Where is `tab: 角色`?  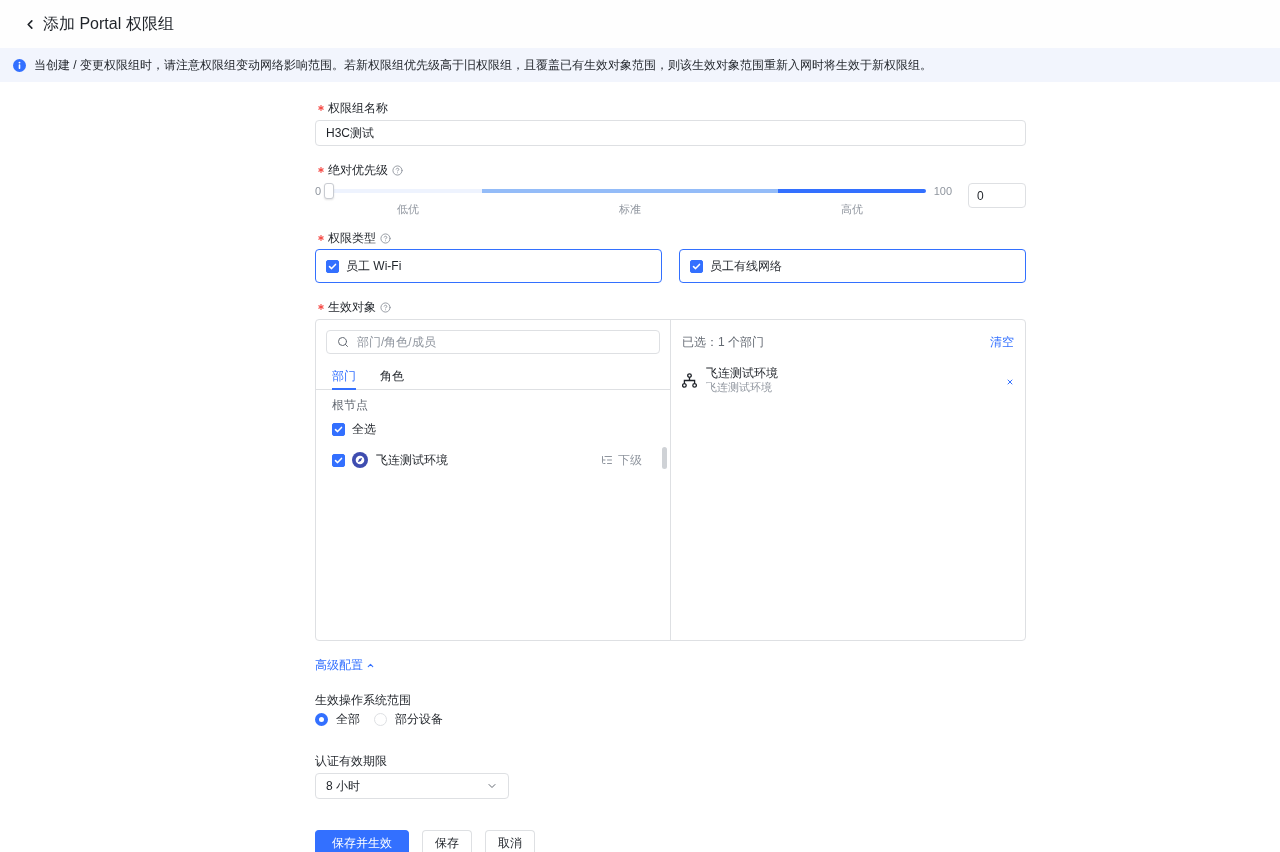
tab: 角色 is located at coordinates (392, 377).